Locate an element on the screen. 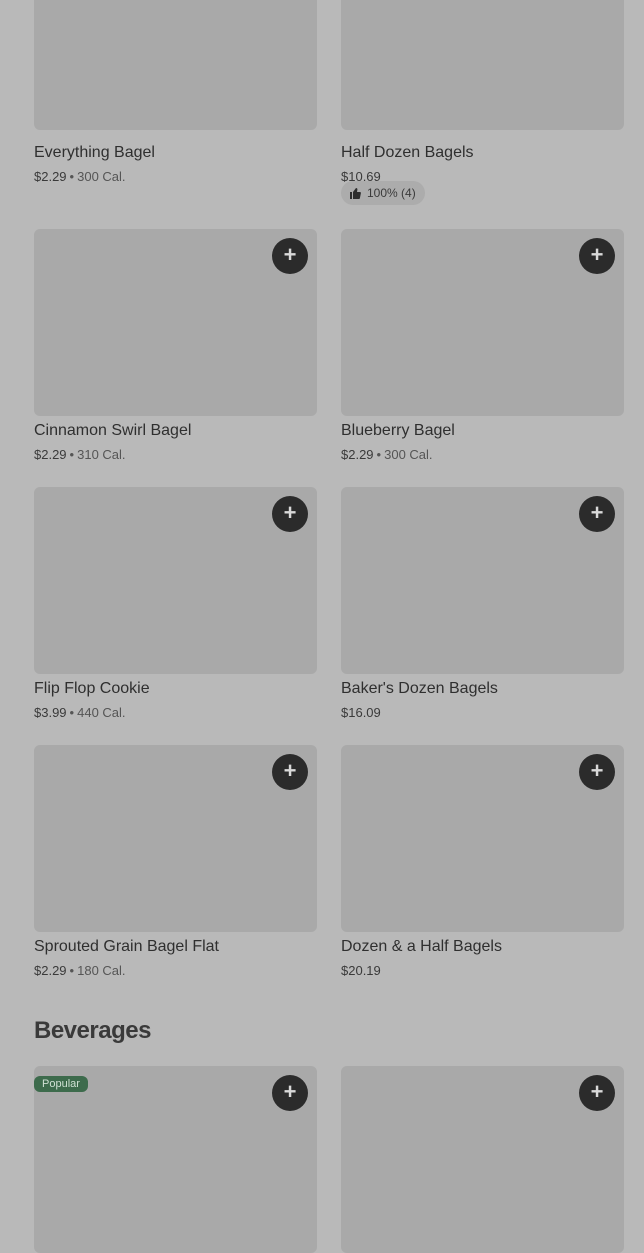 This screenshot has width=644, height=1253. popular-badge: Popular is located at coordinates (61, 1084).